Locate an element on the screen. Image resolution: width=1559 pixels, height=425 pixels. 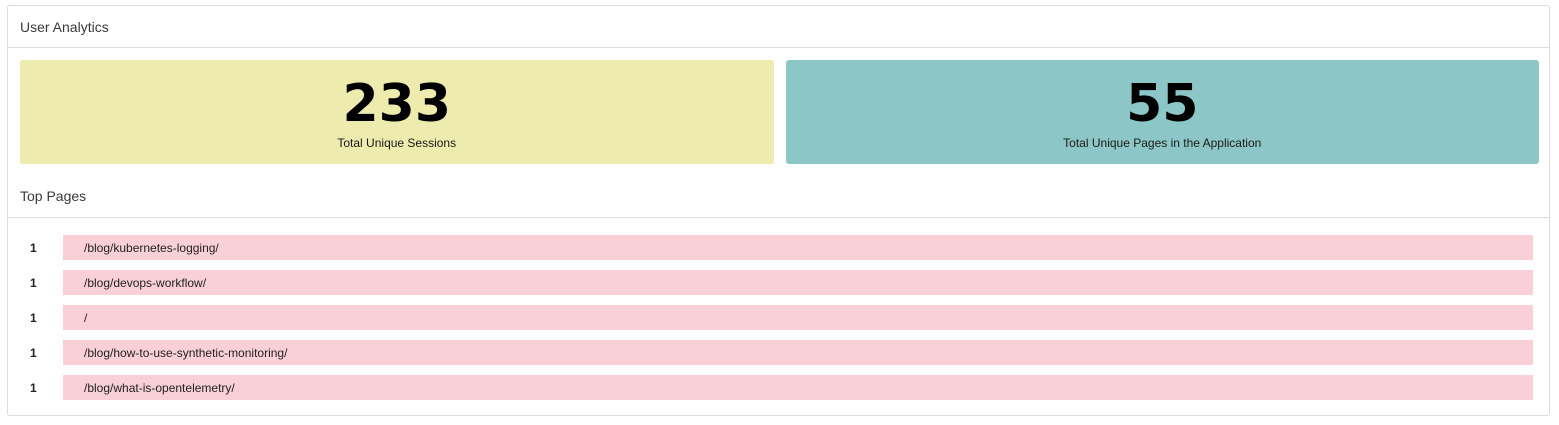
list-item: 1 /blog/how-to-use-synthetic-monitoring/ is located at coordinates (778, 352).